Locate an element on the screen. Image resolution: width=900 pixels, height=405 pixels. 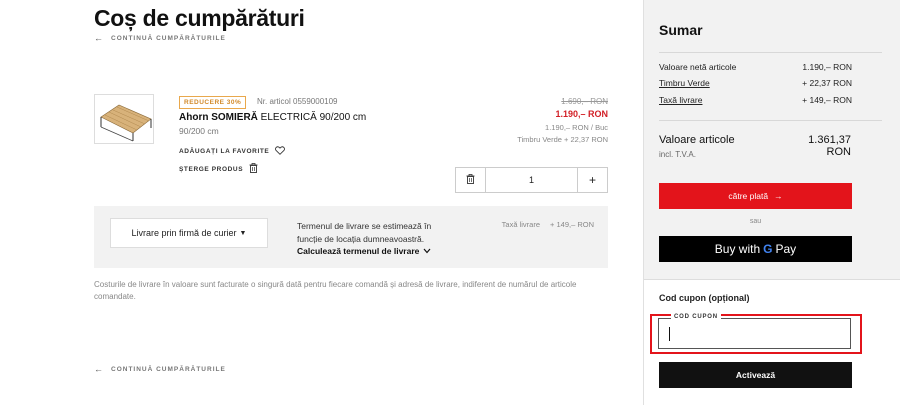
calculate-delivery-link: Calculează termenul de livrare is located at coordinates (364, 251).